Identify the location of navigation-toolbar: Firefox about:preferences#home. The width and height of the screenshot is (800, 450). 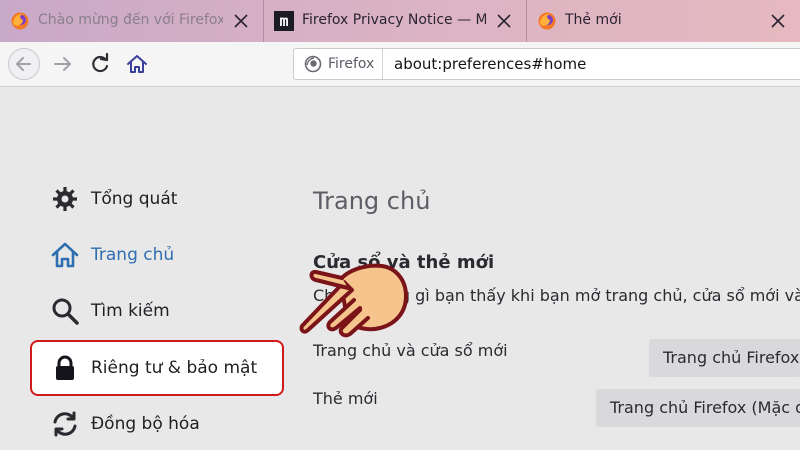
(400, 64).